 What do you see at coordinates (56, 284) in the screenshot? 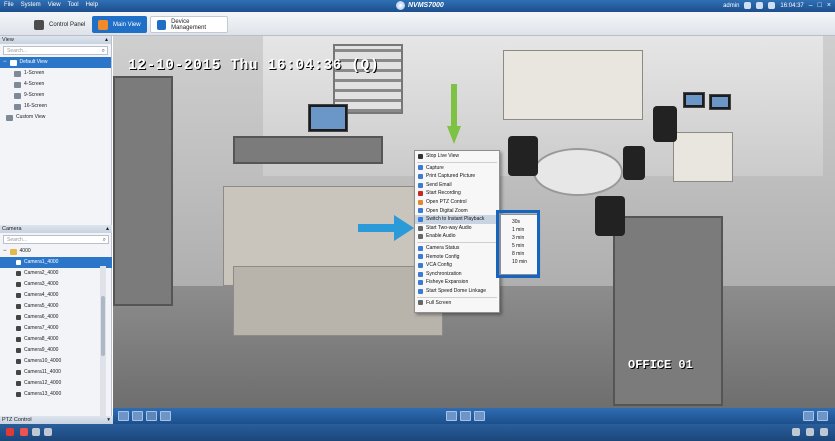
I see `camera-item: Camera3_4000` at bounding box center [56, 284].